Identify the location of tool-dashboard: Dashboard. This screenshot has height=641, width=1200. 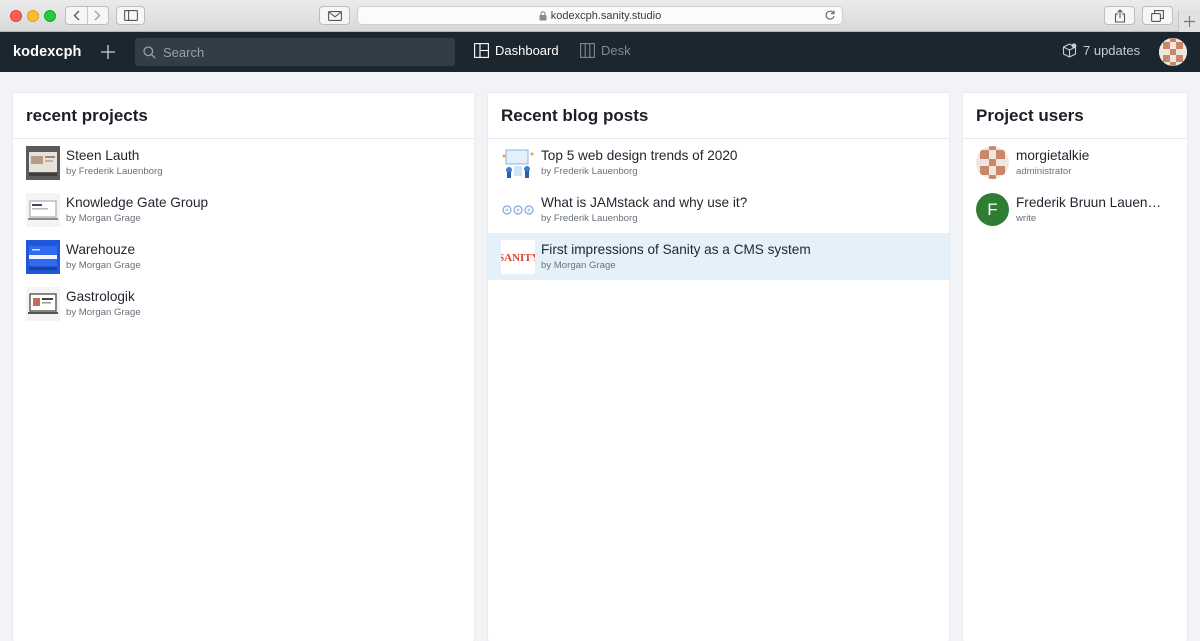
(516, 50).